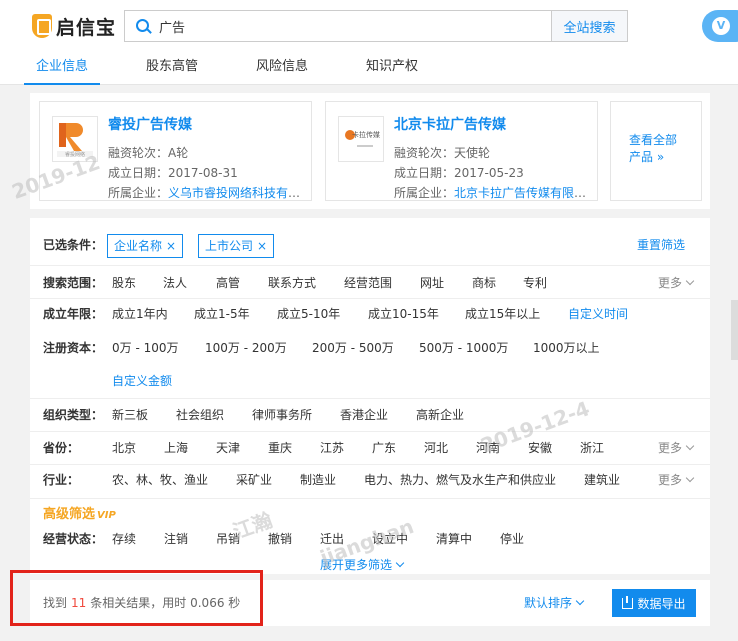  Describe the element at coordinates (589, 26) in the screenshot. I see `site-search-button: 全站搜索` at that location.